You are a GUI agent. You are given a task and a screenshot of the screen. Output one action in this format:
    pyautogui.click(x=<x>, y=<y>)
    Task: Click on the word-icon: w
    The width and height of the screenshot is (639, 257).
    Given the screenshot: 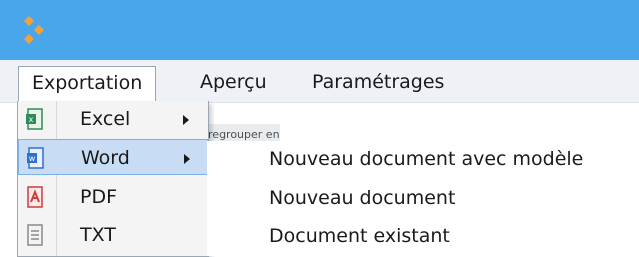 What is the action you would take?
    pyautogui.click(x=35, y=158)
    